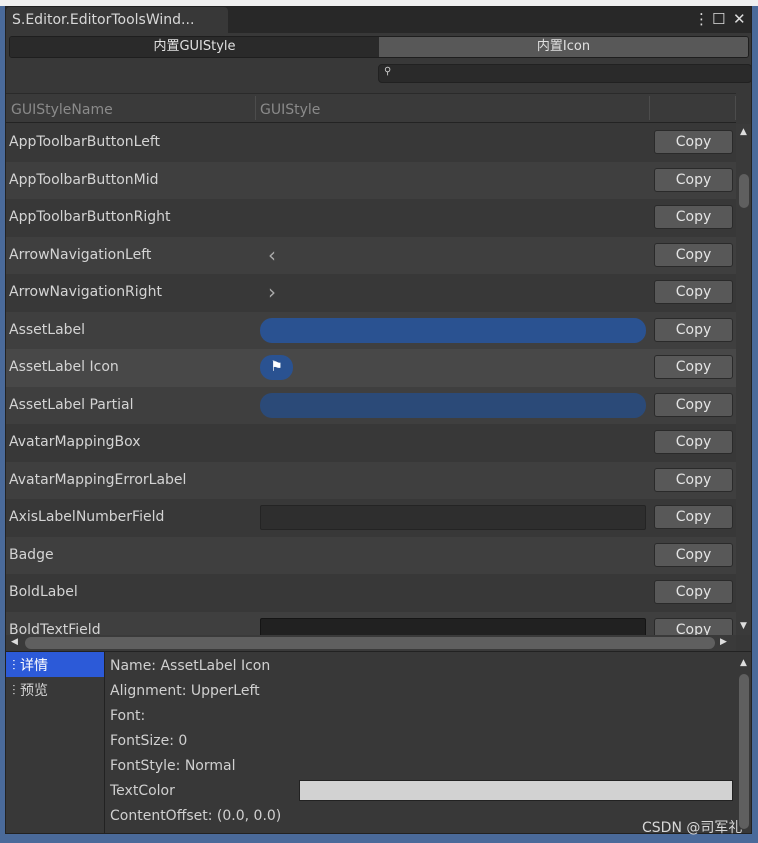  Describe the element at coordinates (33, 691) in the screenshot. I see `tab-label: 预览` at that location.